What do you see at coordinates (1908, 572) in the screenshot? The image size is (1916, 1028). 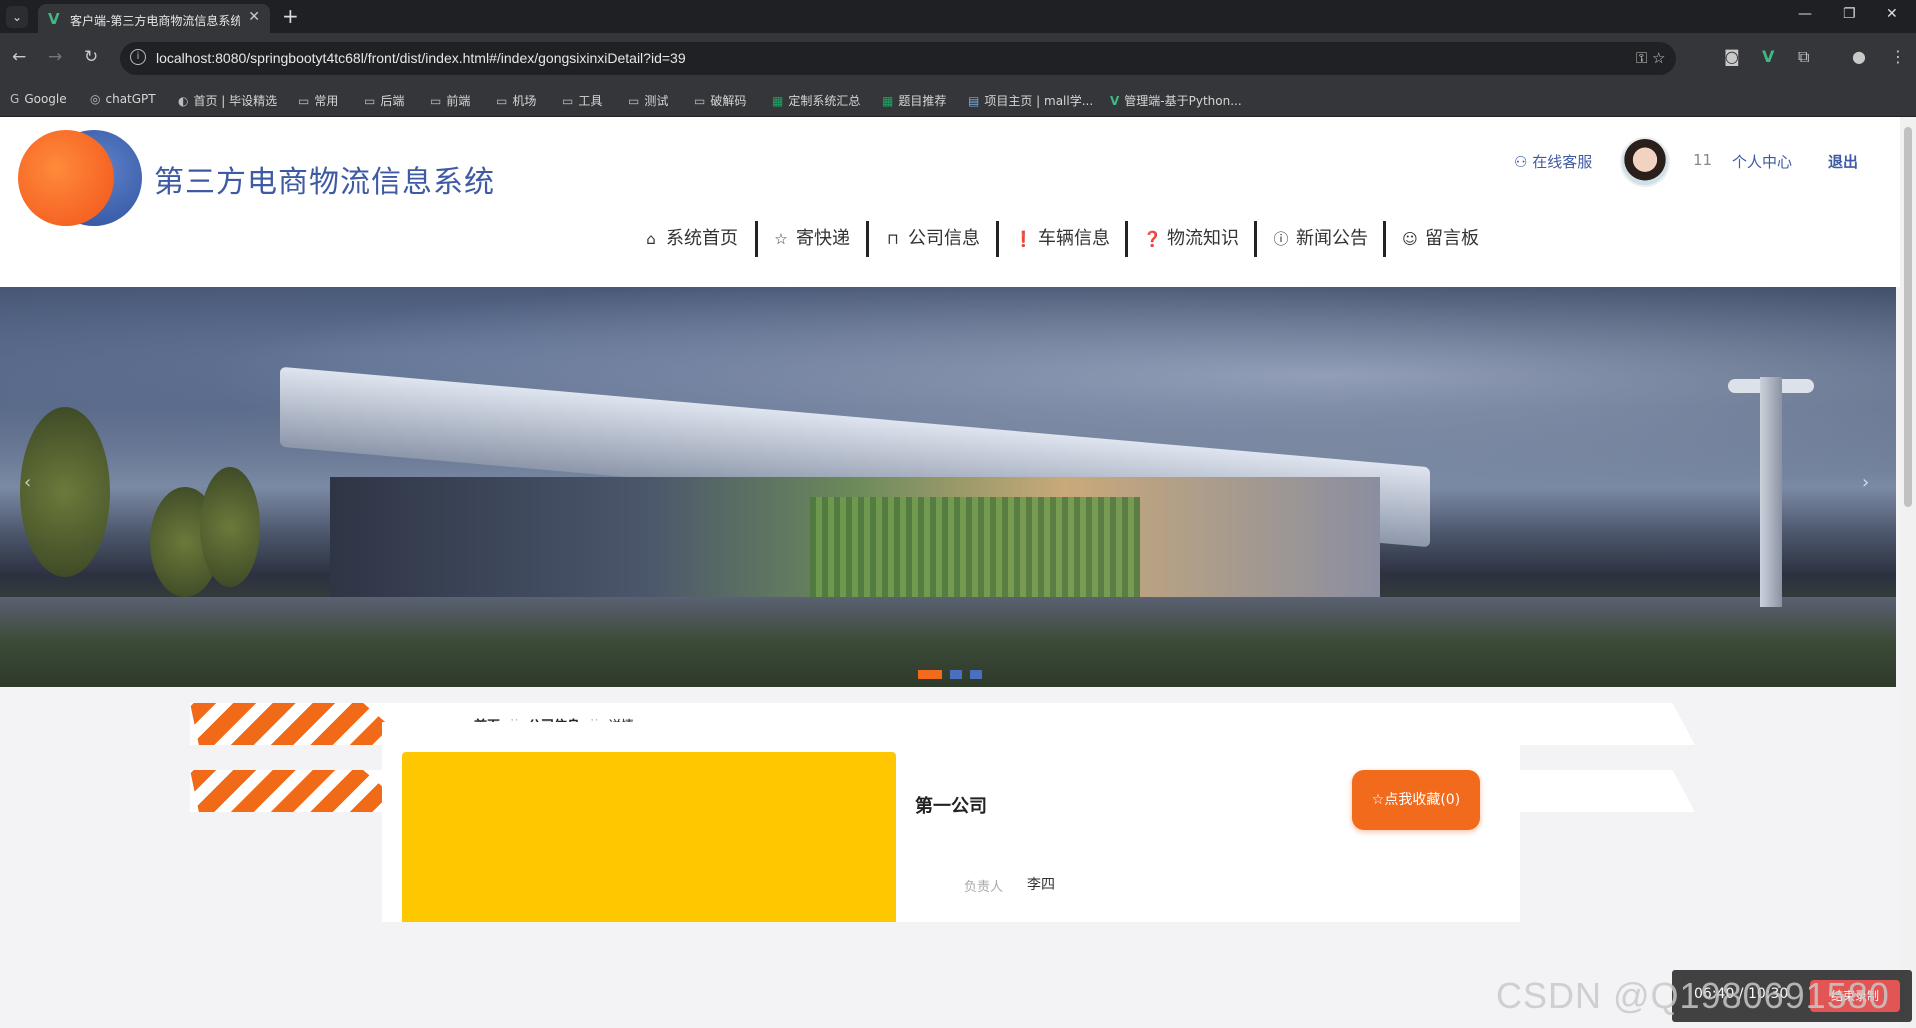 I see `page-scrollbar` at bounding box center [1908, 572].